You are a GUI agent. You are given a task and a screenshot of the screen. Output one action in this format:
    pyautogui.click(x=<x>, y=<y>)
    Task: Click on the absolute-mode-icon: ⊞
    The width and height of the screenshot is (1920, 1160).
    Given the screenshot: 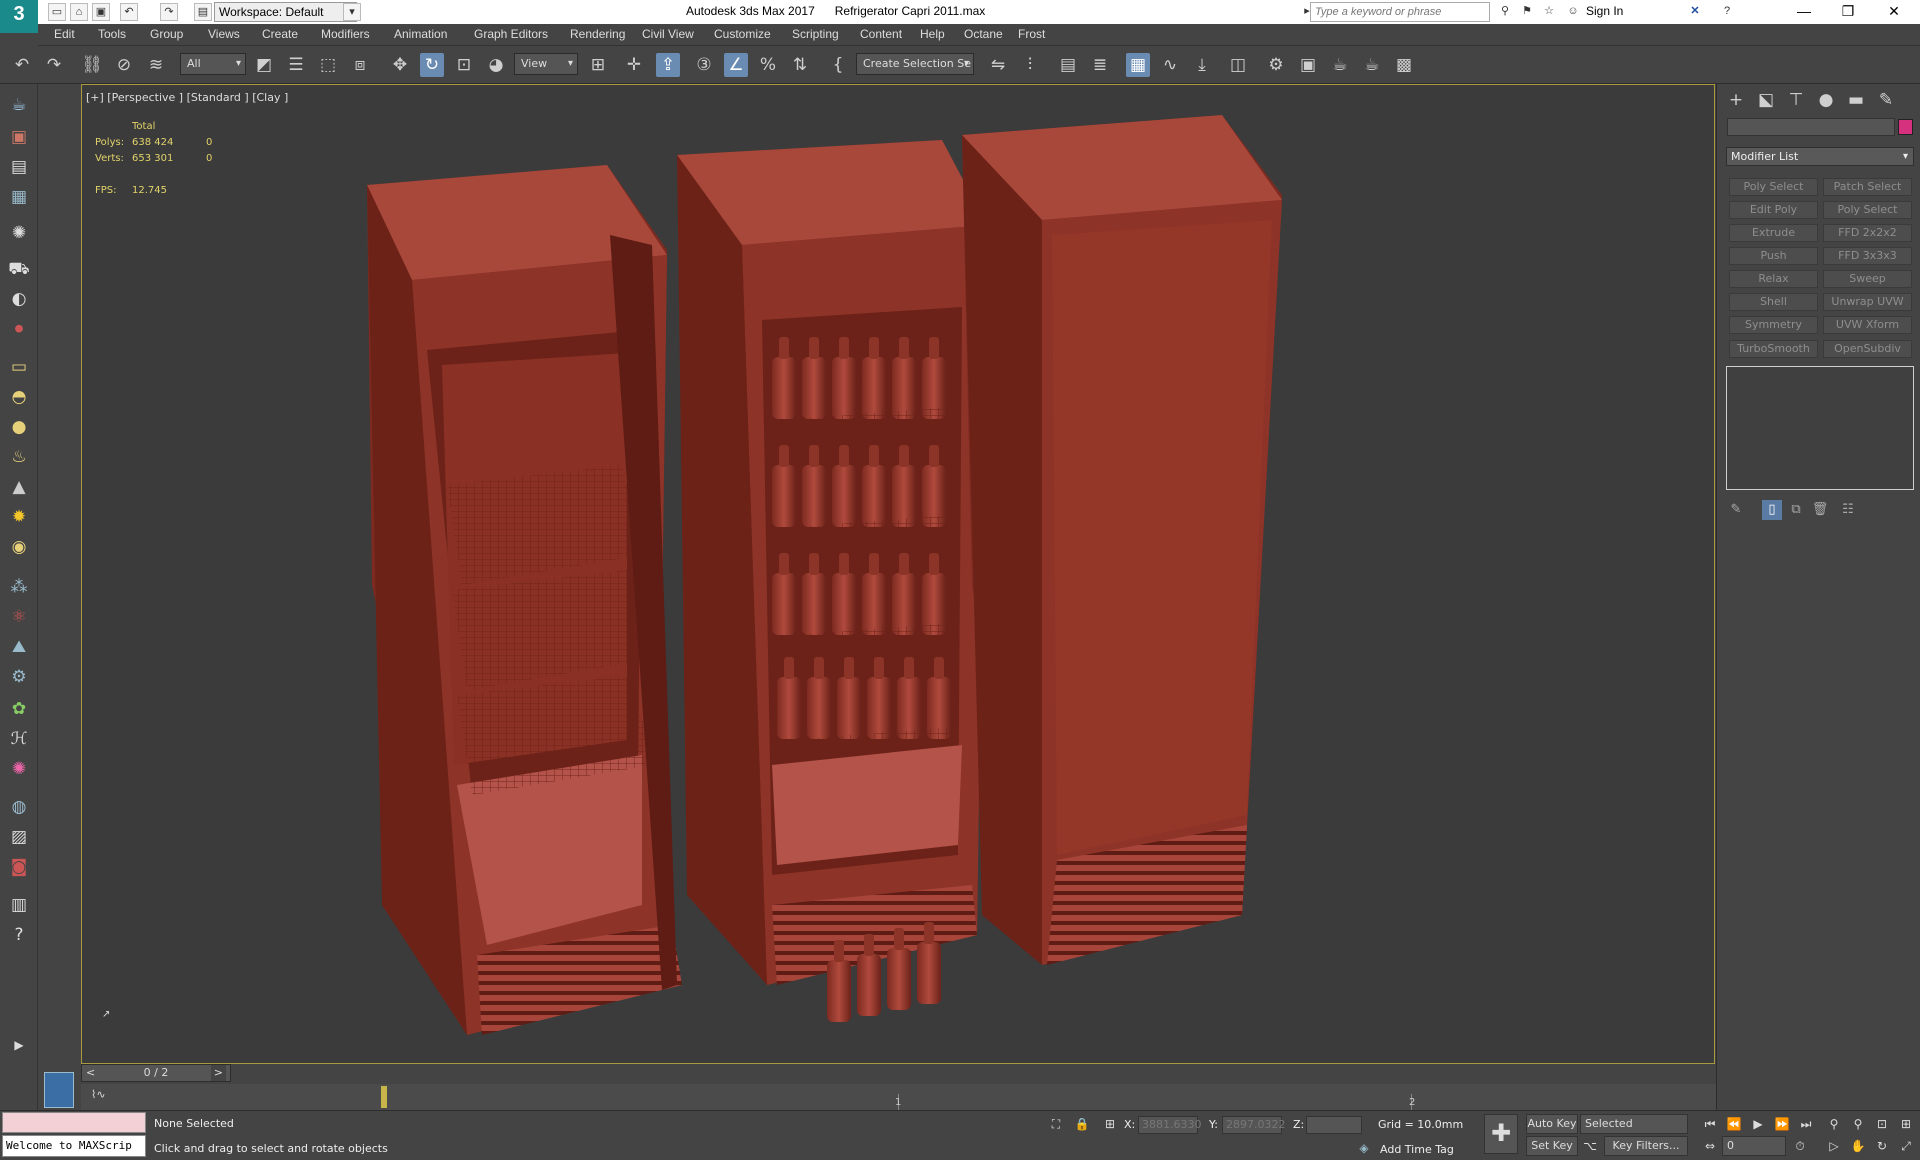 What is the action you would take?
    pyautogui.click(x=1110, y=1124)
    